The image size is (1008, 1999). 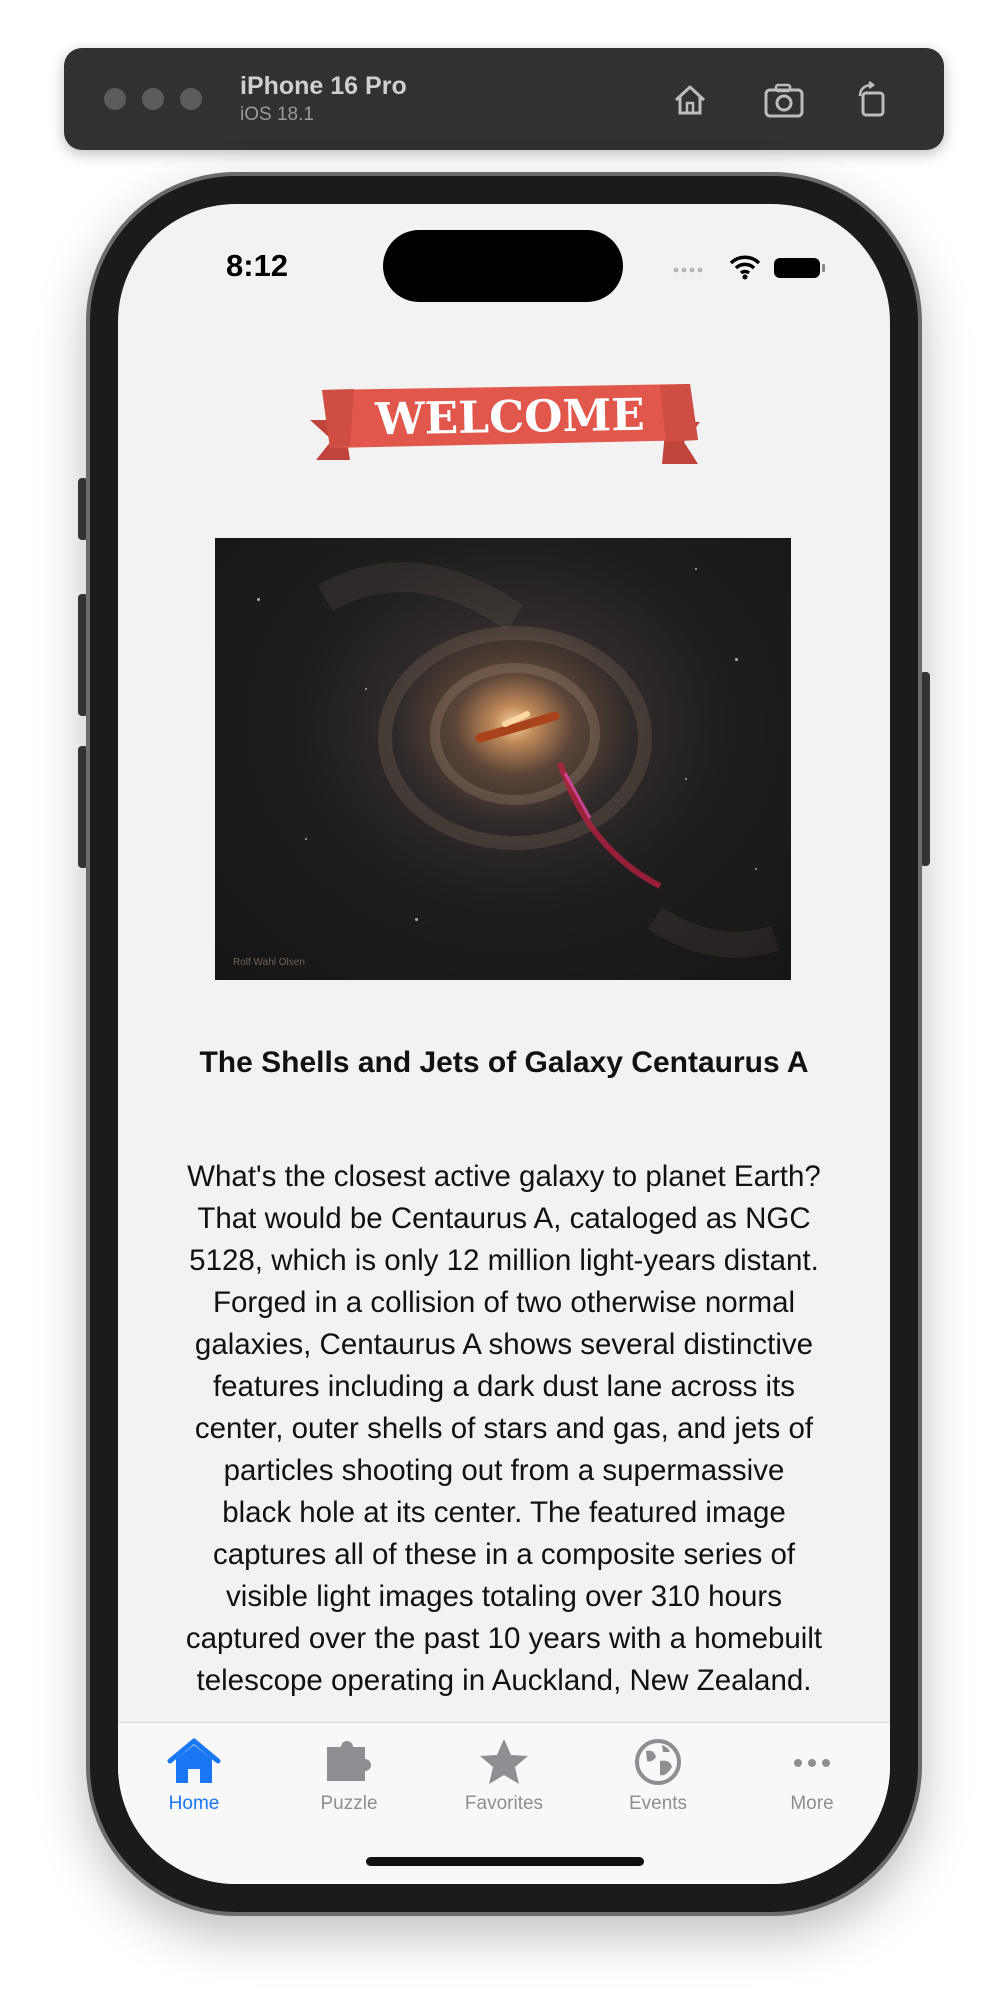 What do you see at coordinates (504, 1761) in the screenshot?
I see `star-icon` at bounding box center [504, 1761].